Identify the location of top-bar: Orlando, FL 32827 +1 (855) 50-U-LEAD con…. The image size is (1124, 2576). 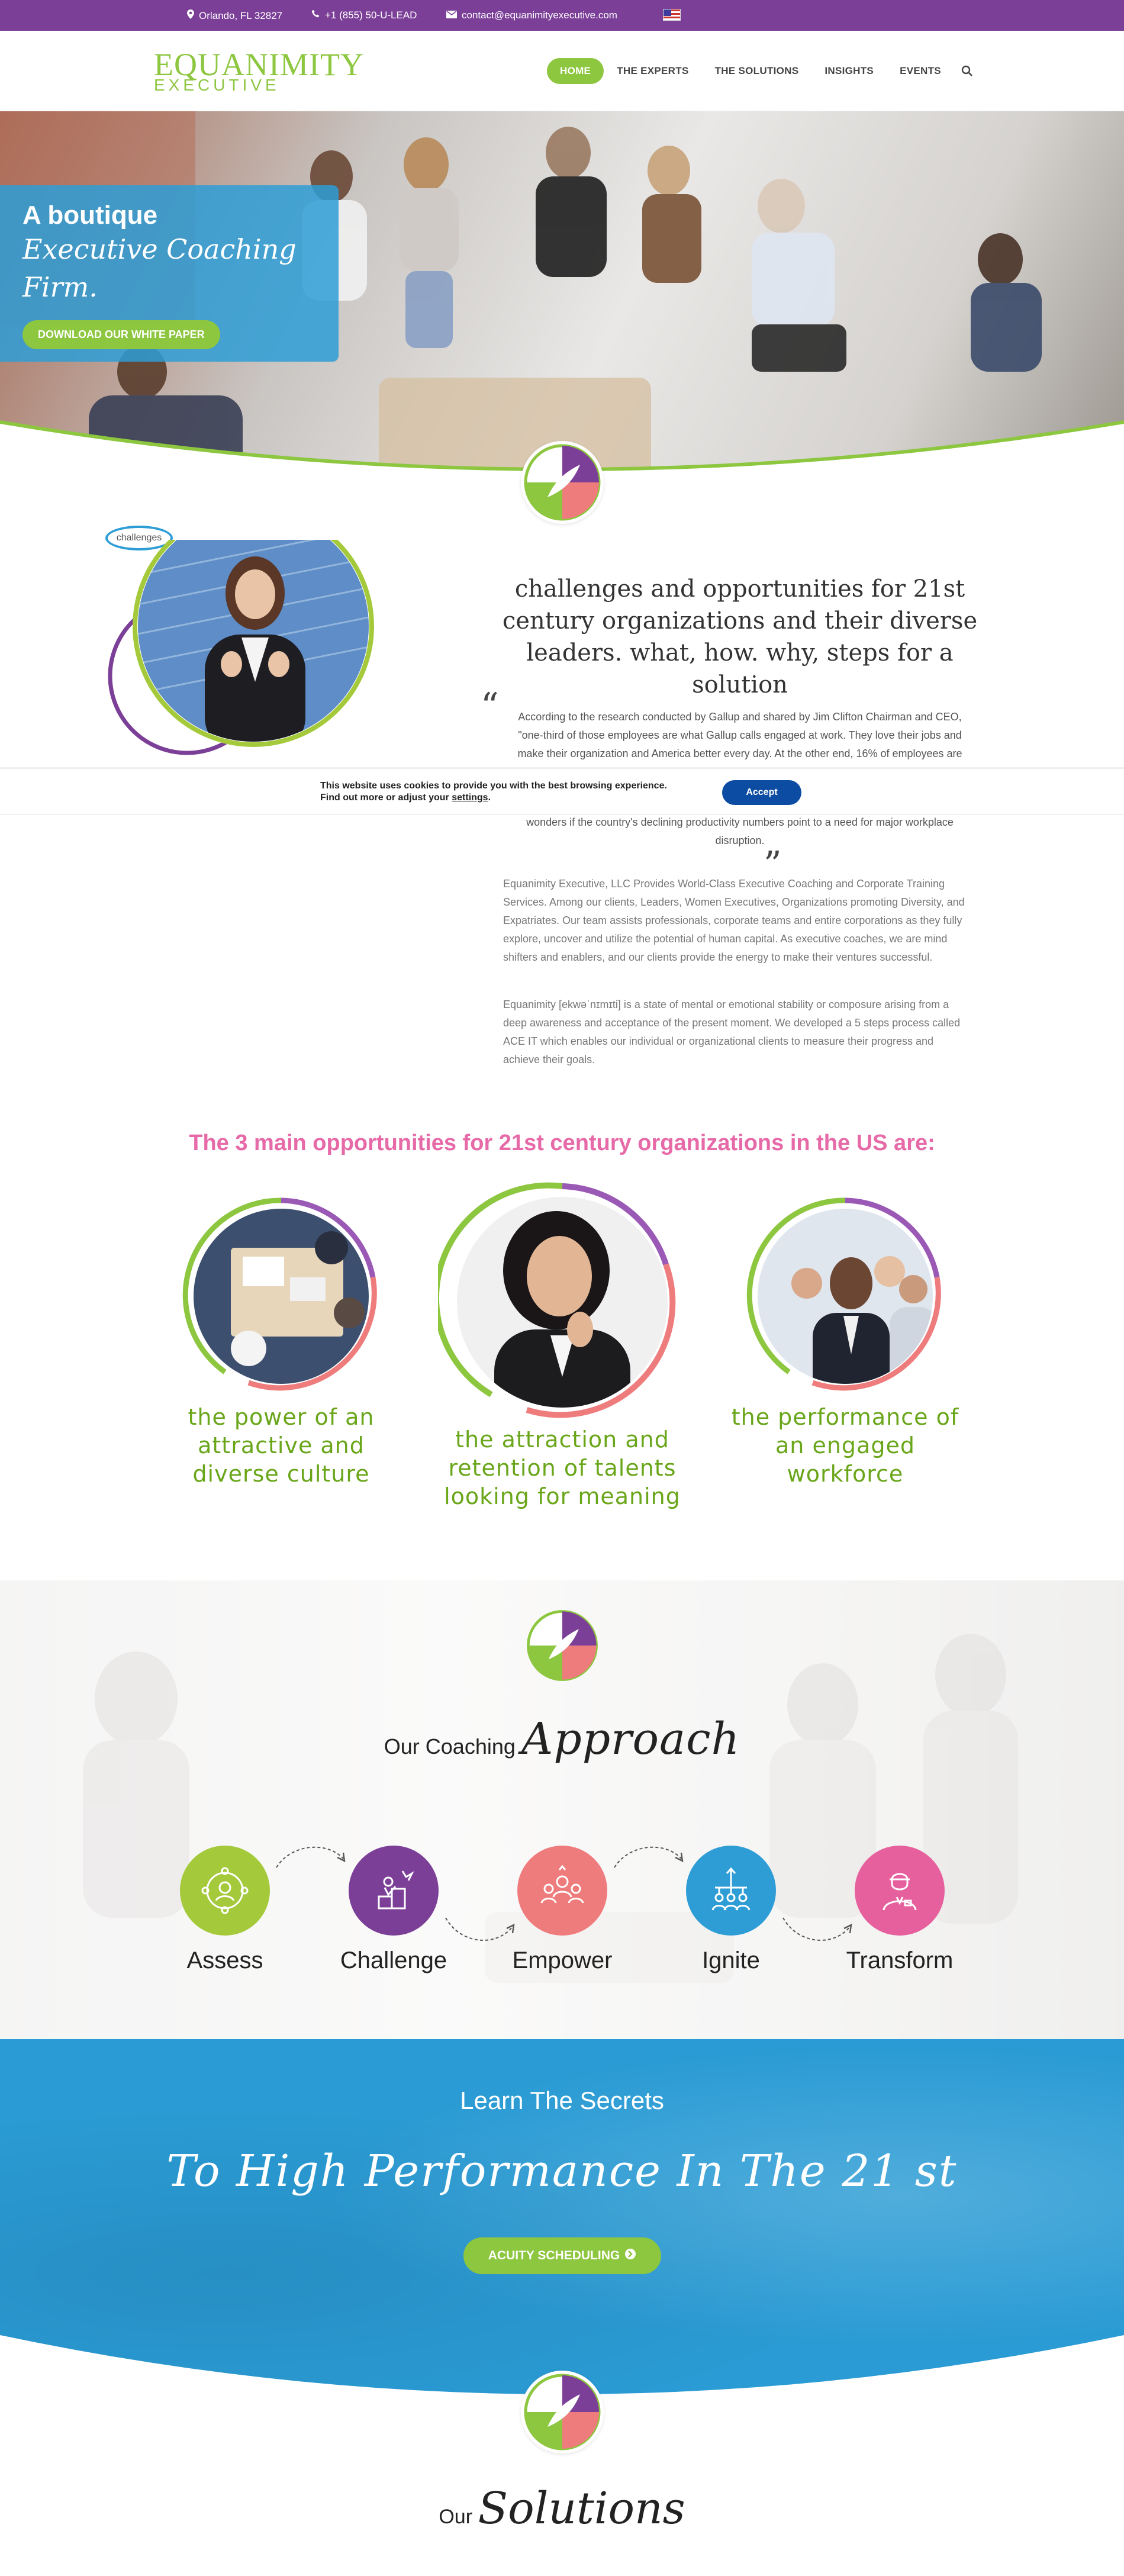
(562, 15).